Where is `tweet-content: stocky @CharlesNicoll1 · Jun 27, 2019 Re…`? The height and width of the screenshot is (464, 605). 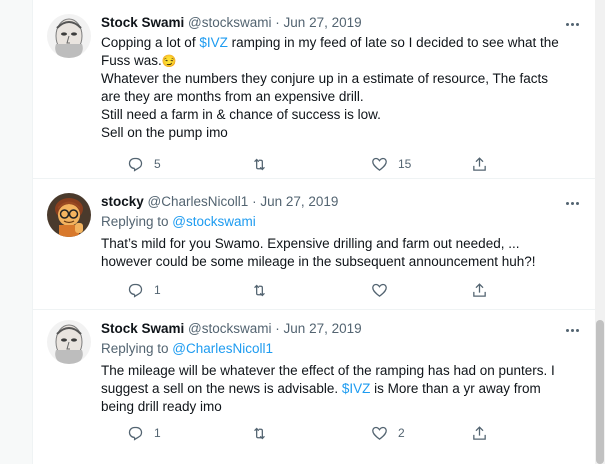 tweet-content: stocky @CharlesNicoll1 · Jun 27, 2019 Re… is located at coordinates (336, 232).